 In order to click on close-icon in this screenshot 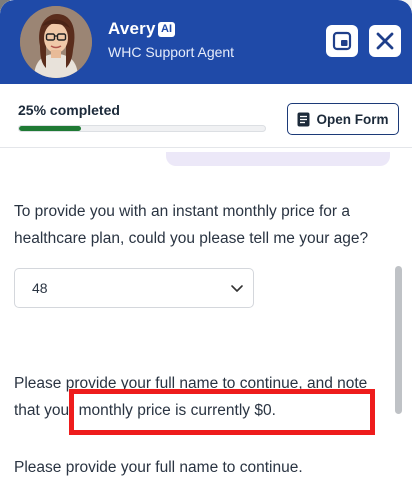, I will do `click(385, 41)`.